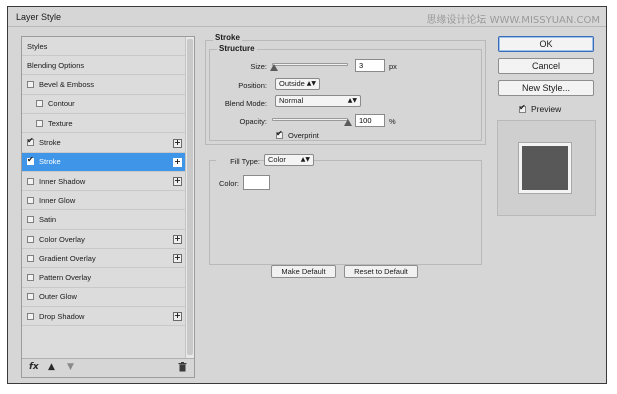  Describe the element at coordinates (392, 121) in the screenshot. I see `opacity-unit: %` at that location.